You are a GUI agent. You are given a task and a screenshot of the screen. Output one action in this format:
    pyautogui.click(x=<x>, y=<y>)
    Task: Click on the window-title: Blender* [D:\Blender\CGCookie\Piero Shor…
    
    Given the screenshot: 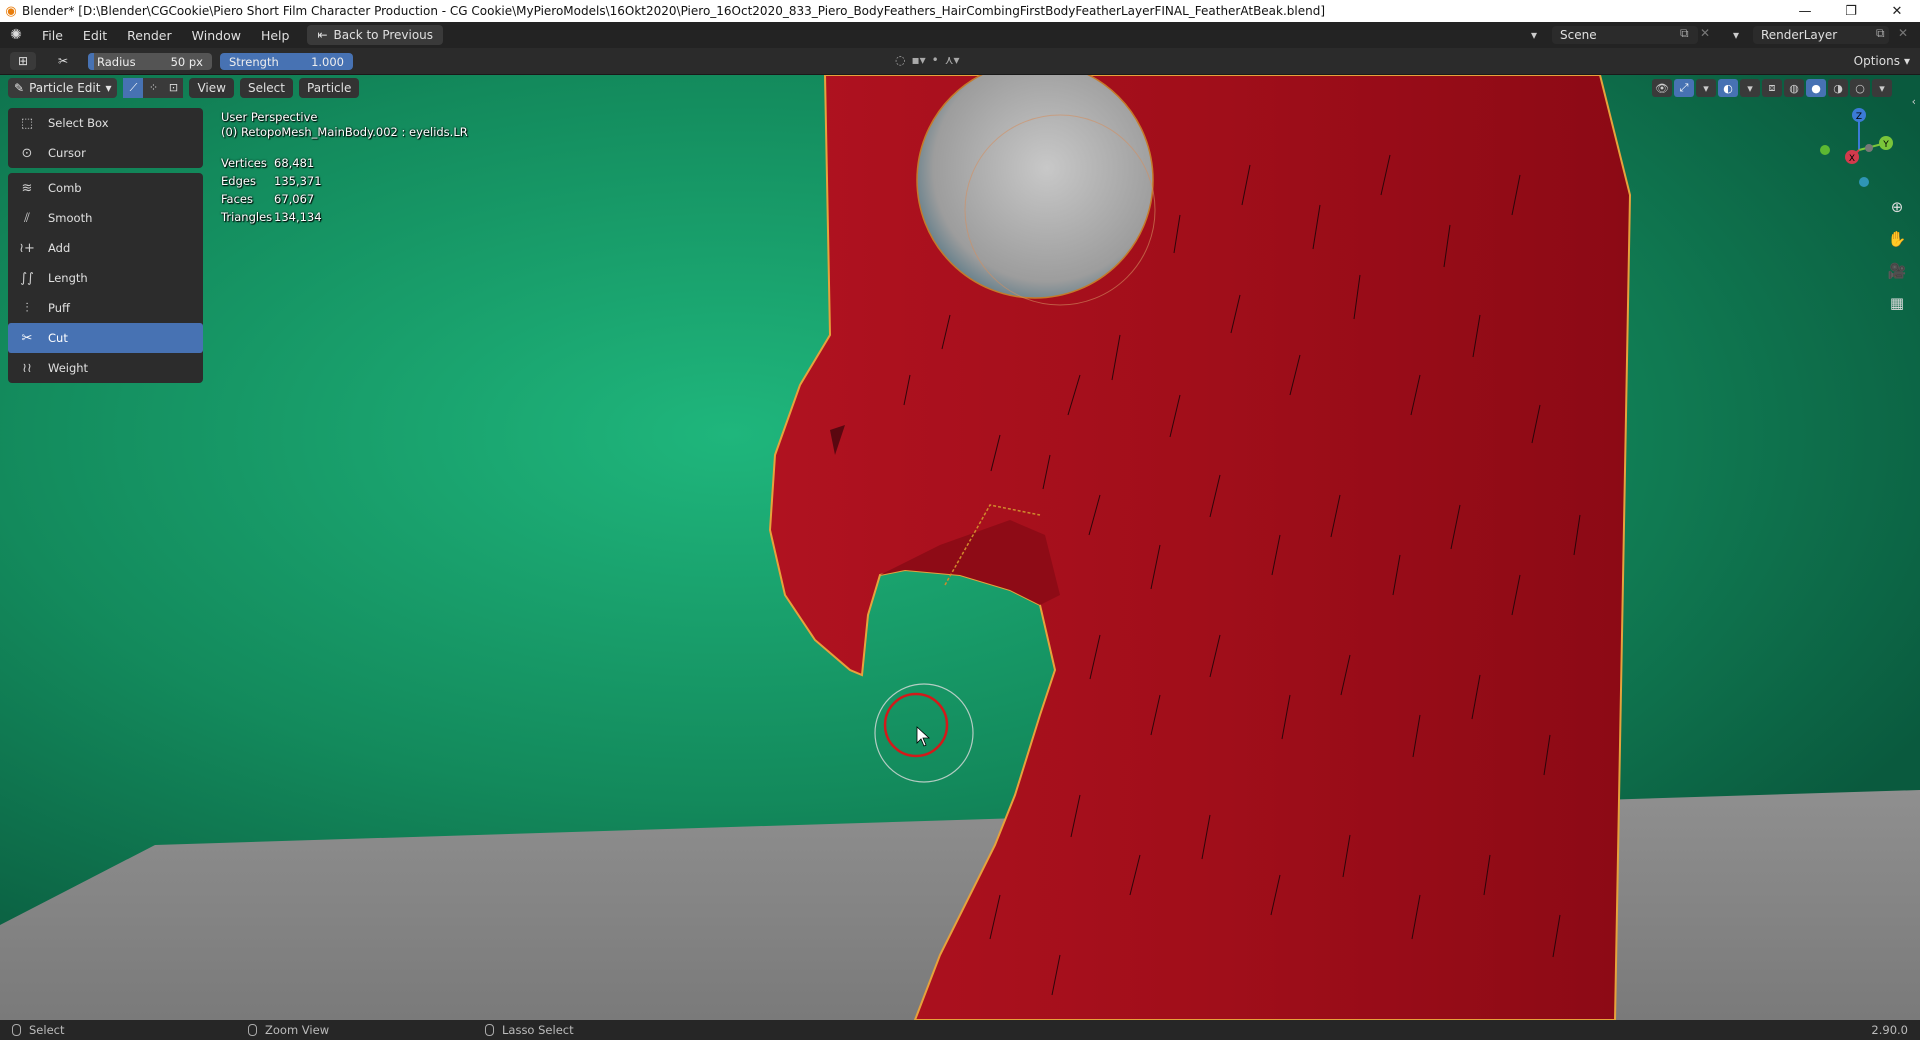 What is the action you would take?
    pyautogui.click(x=674, y=11)
    